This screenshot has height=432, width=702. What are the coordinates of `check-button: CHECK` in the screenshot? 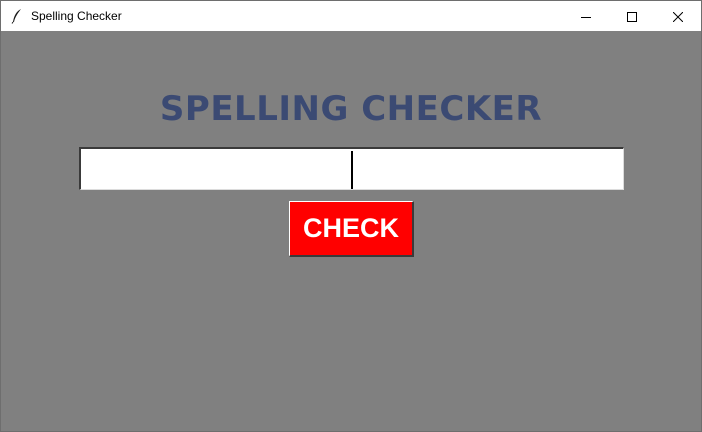 It's located at (351, 229).